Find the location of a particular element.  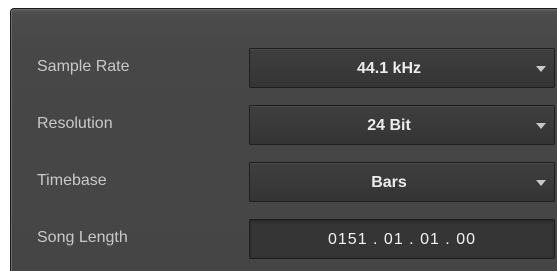

song-length-row: Song Length 0151 . 01 . 01 . 00 is located at coordinates (284, 239).